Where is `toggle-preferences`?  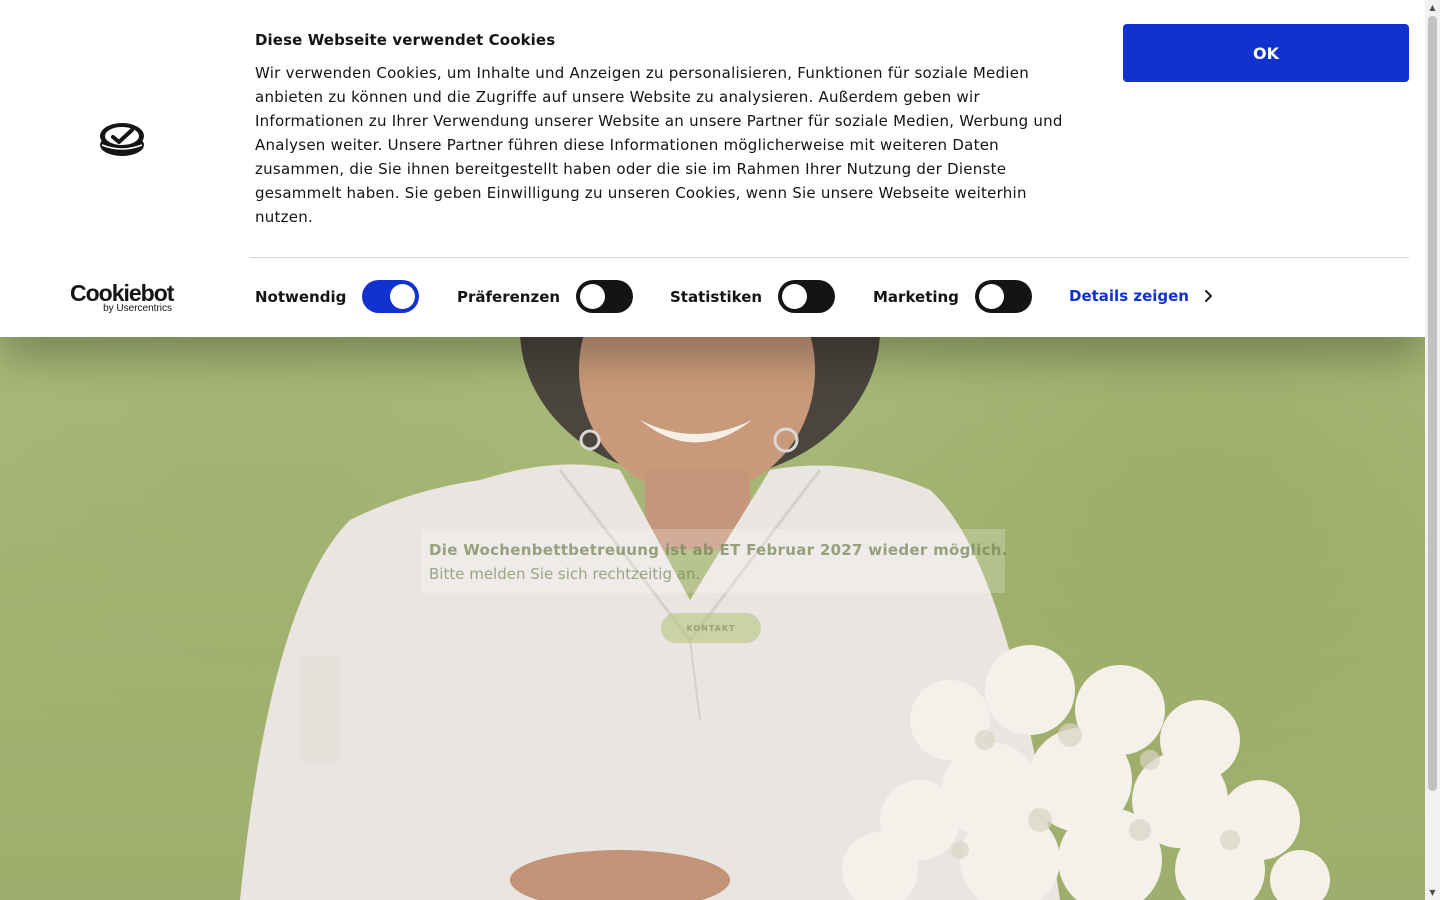 toggle-preferences is located at coordinates (604, 296).